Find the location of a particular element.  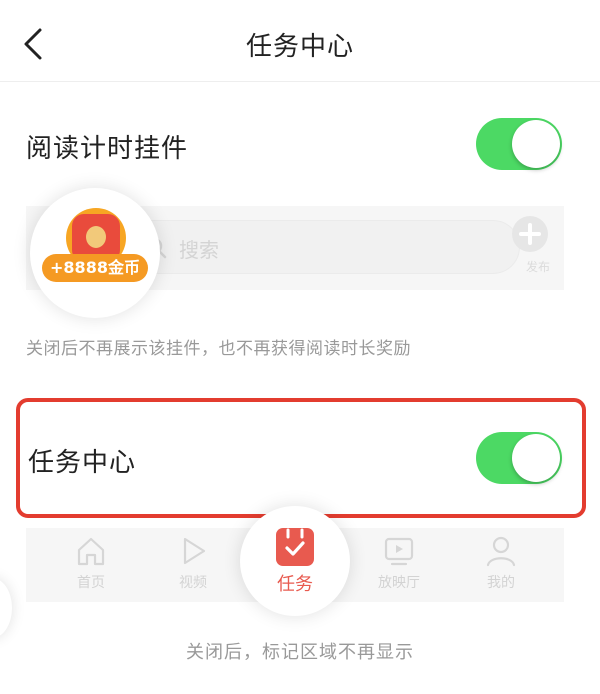

reading-widget-description: 关闭后不再展示该挂件，也不再获得阅读时长奖励 is located at coordinates (218, 349).